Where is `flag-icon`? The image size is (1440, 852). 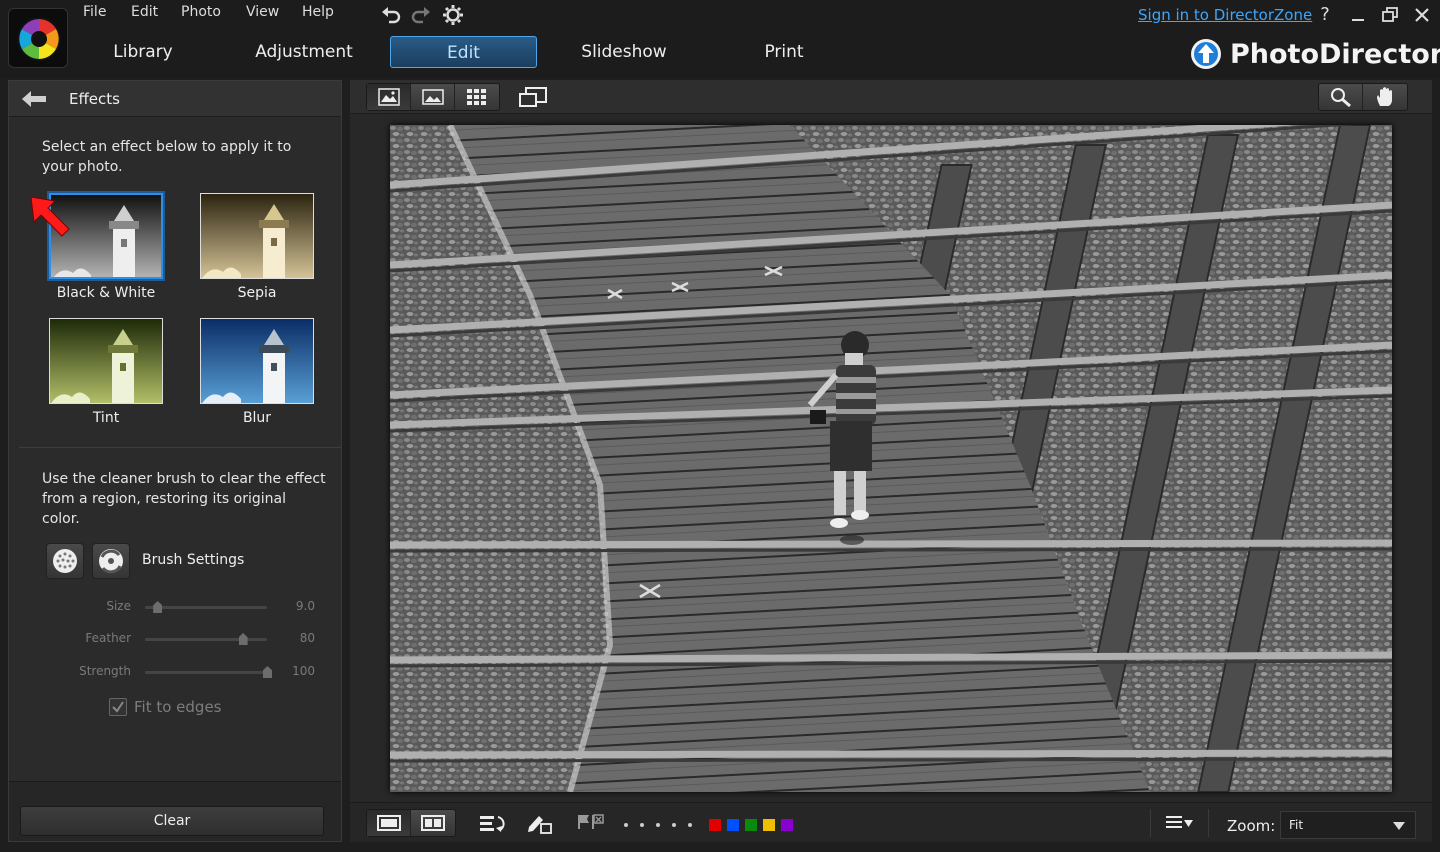
flag-icon is located at coordinates (591, 823).